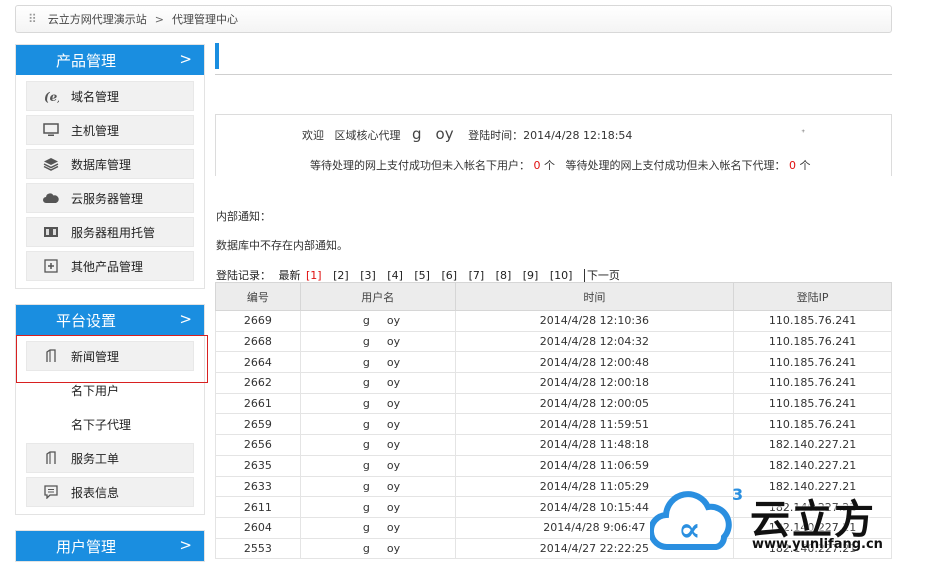  Describe the element at coordinates (377, 296) in the screenshot. I see `column-header: 用户名` at that location.